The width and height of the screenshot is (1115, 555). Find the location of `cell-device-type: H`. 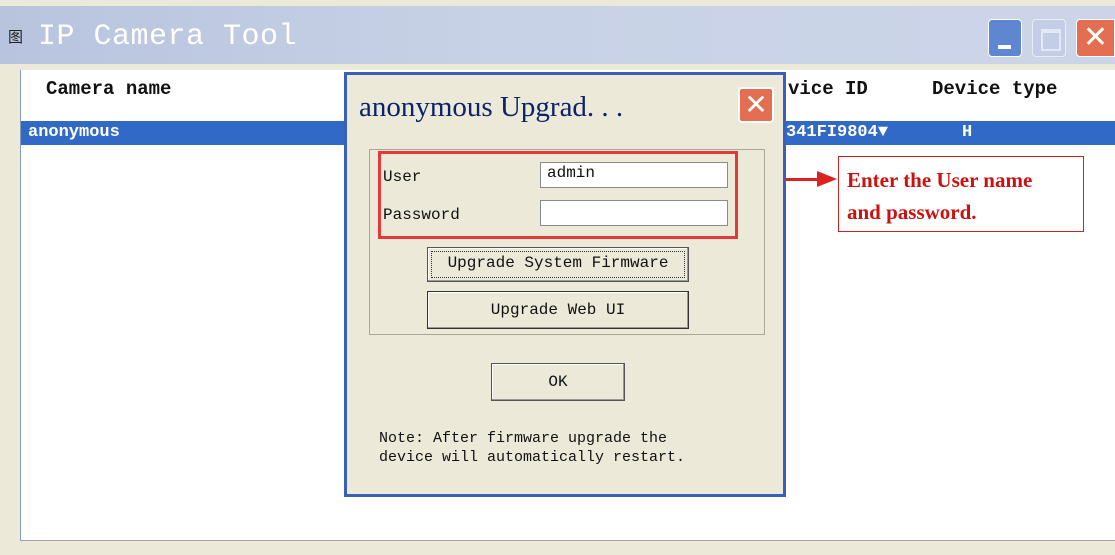

cell-device-type: H is located at coordinates (967, 132).